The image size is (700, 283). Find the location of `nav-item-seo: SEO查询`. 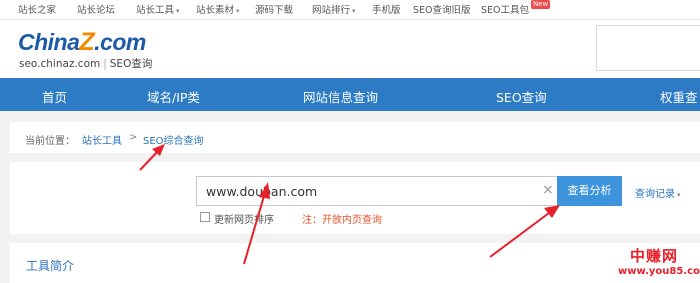

nav-item-seo: SEO查询 is located at coordinates (521, 96).